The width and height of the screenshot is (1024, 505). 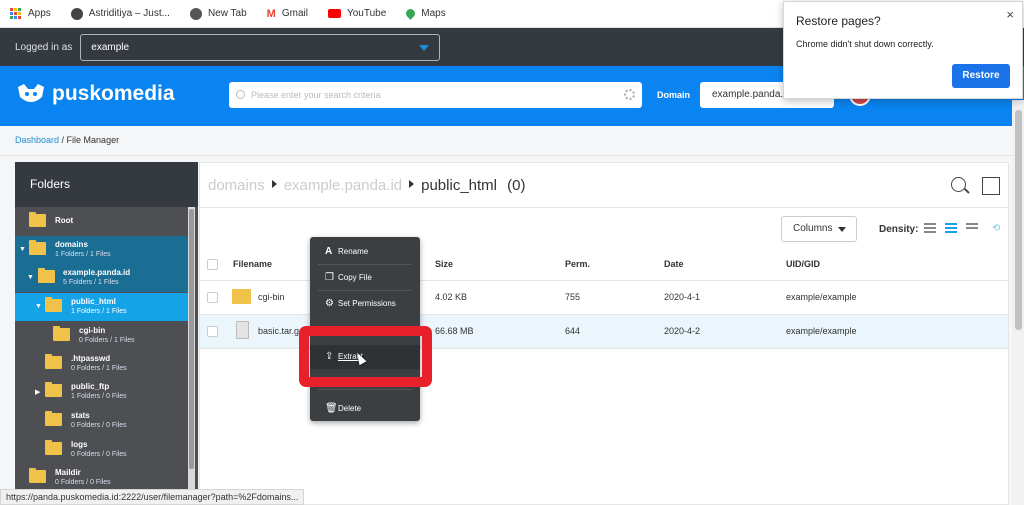 What do you see at coordinates (329, 277) in the screenshot?
I see `copy-icon: ❐` at bounding box center [329, 277].